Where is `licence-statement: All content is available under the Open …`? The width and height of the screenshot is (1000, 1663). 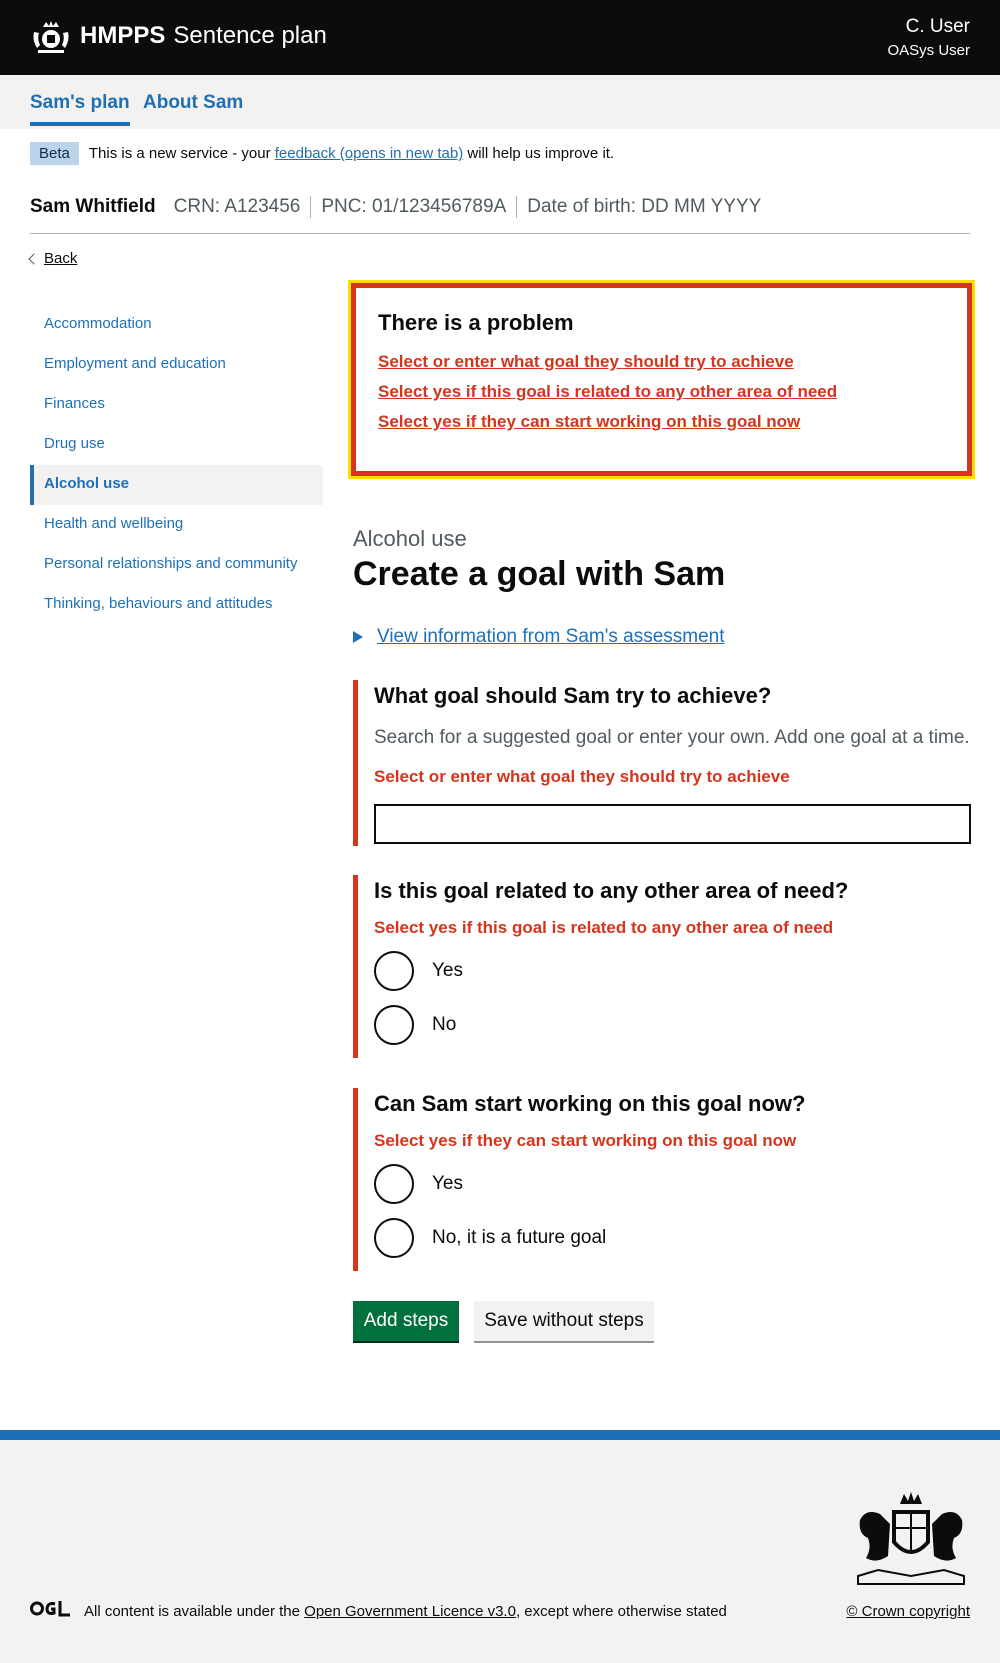
licence-statement: All content is available under the Open … is located at coordinates (405, 1611).